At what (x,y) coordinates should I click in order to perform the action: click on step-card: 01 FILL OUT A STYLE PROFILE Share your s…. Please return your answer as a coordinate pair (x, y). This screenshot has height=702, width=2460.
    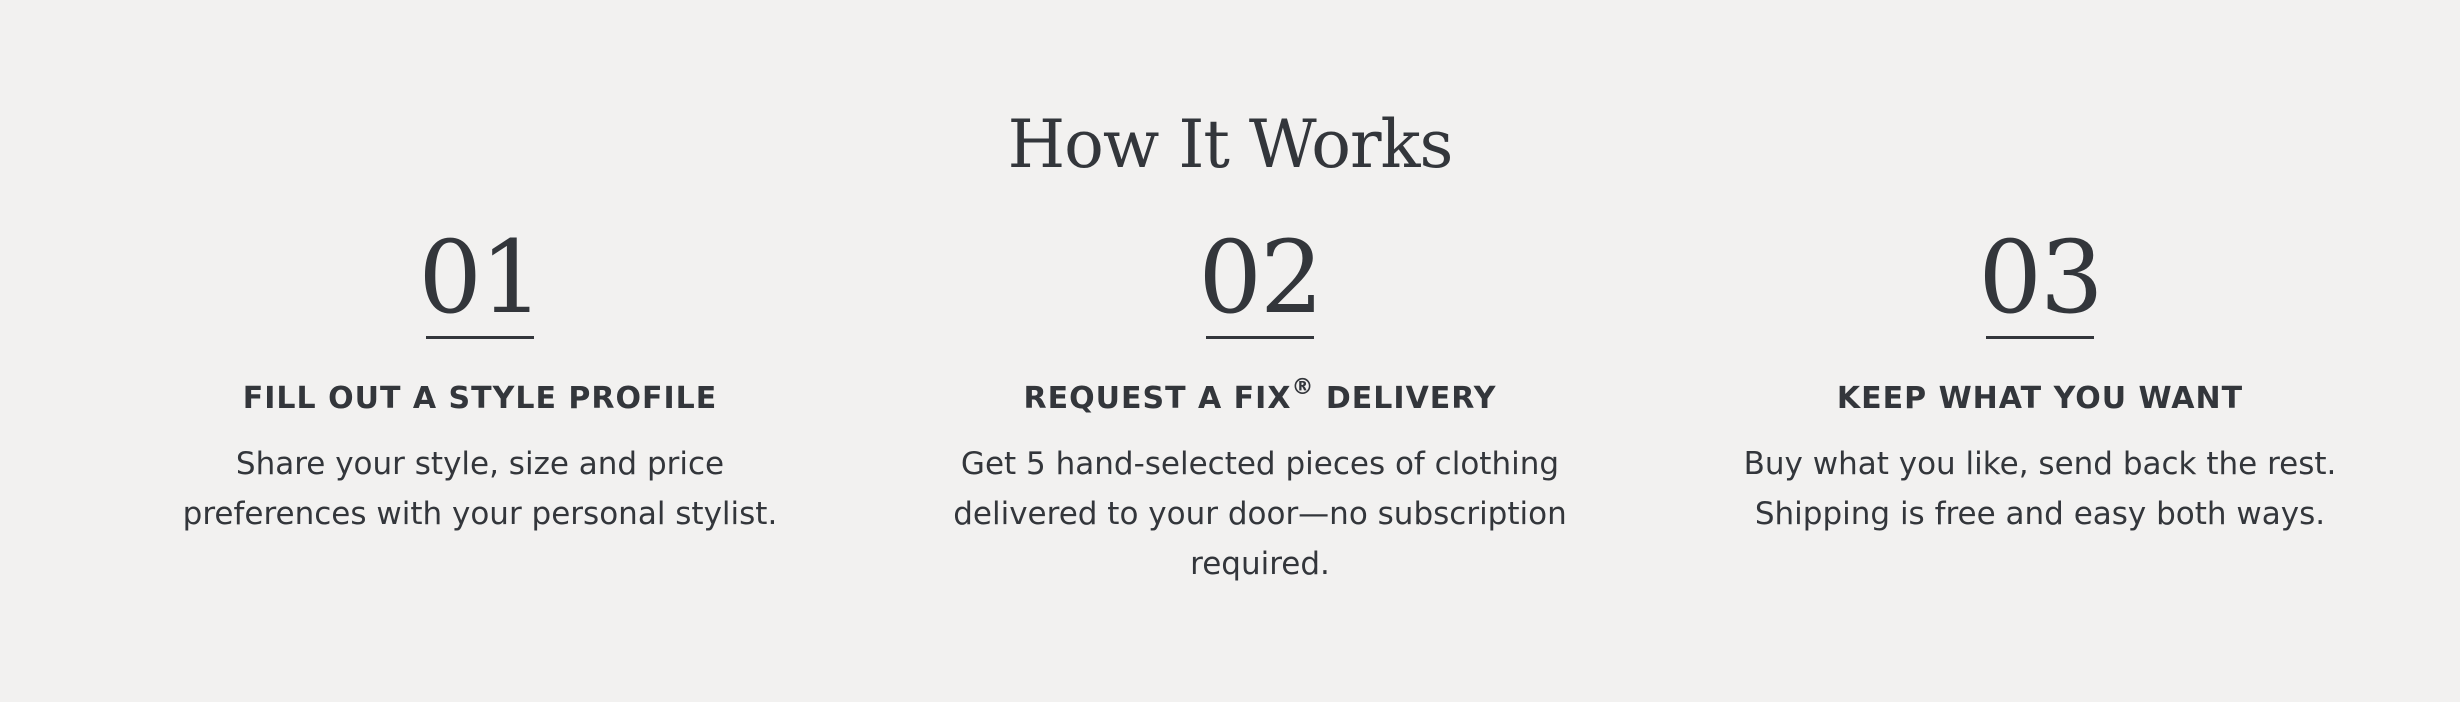
    Looking at the image, I should click on (480, 379).